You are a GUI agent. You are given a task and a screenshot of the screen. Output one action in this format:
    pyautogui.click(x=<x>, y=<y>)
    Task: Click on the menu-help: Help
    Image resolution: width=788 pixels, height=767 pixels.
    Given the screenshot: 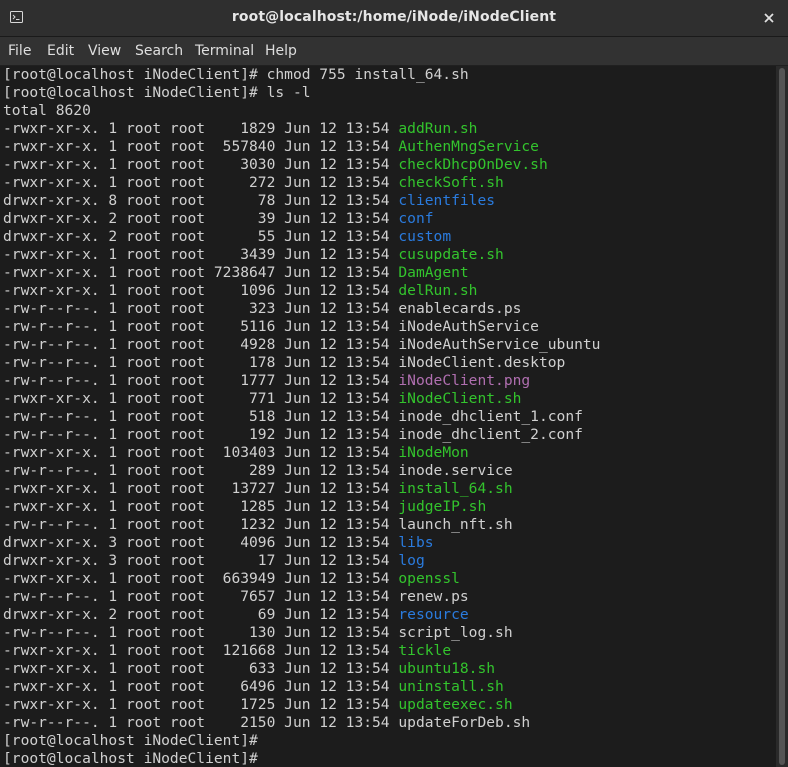 What is the action you would take?
    pyautogui.click(x=281, y=51)
    